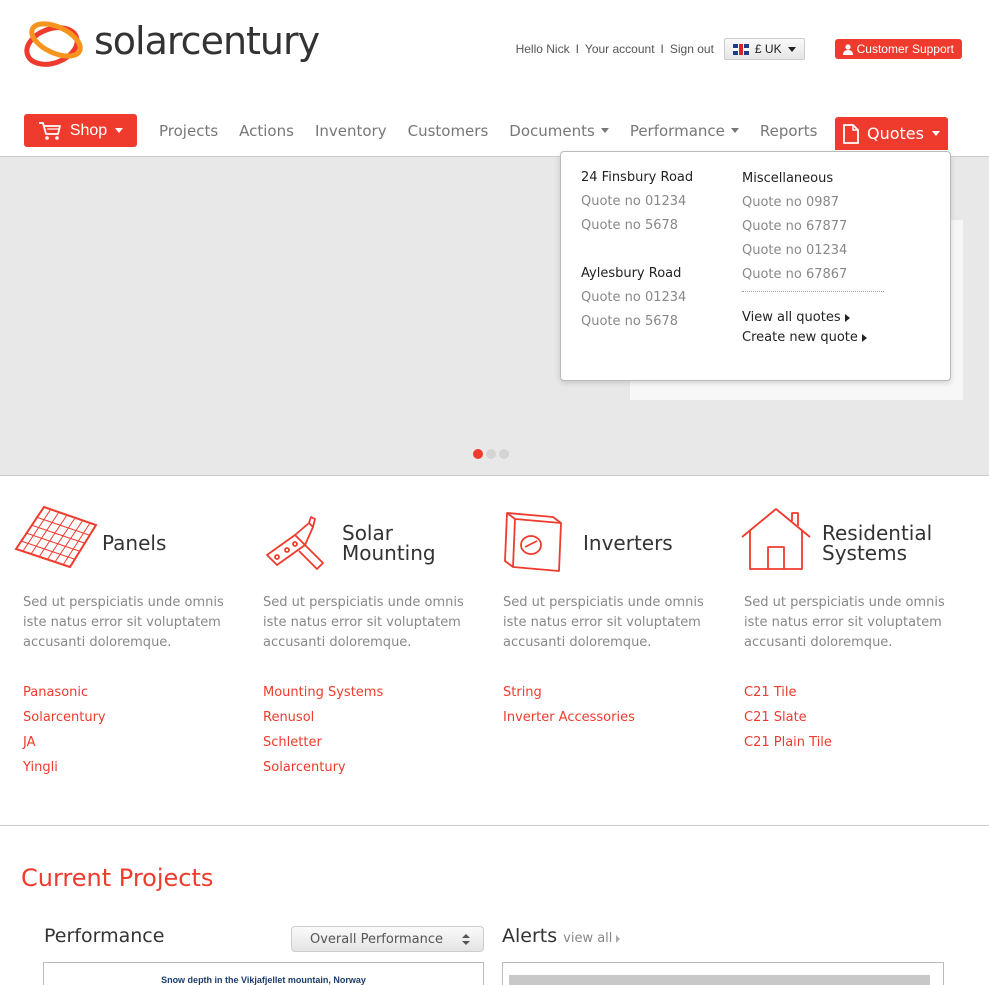  I want to click on mounting-icon, so click(297, 543).